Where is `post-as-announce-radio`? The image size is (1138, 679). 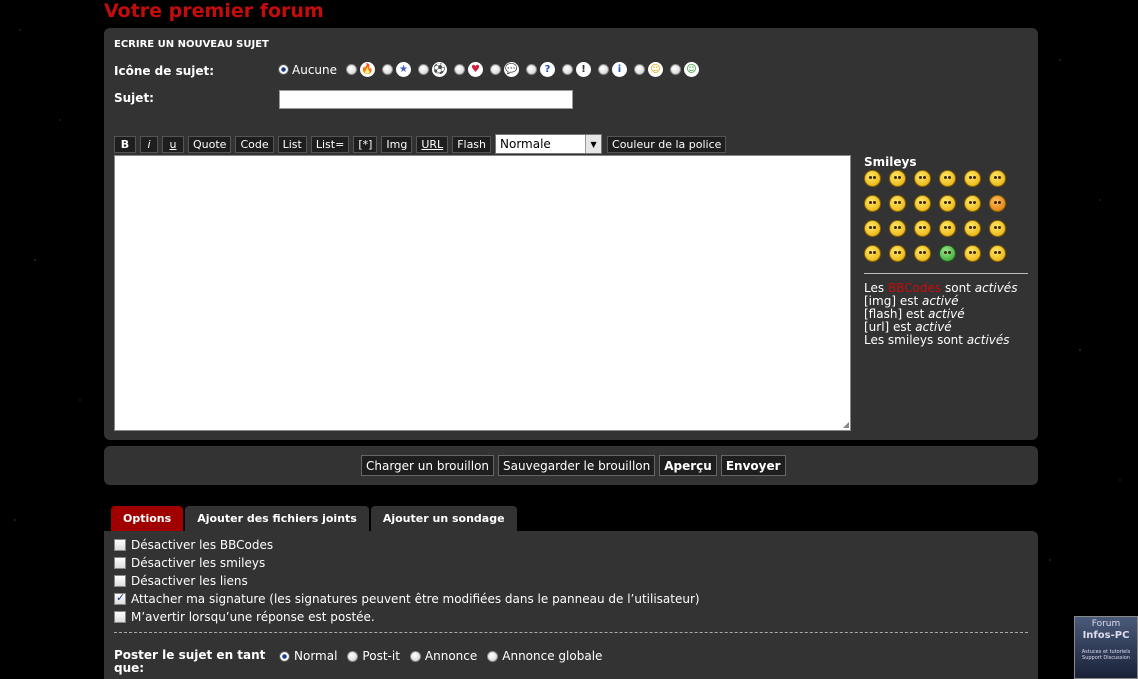
post-as-announce-radio is located at coordinates (415, 656).